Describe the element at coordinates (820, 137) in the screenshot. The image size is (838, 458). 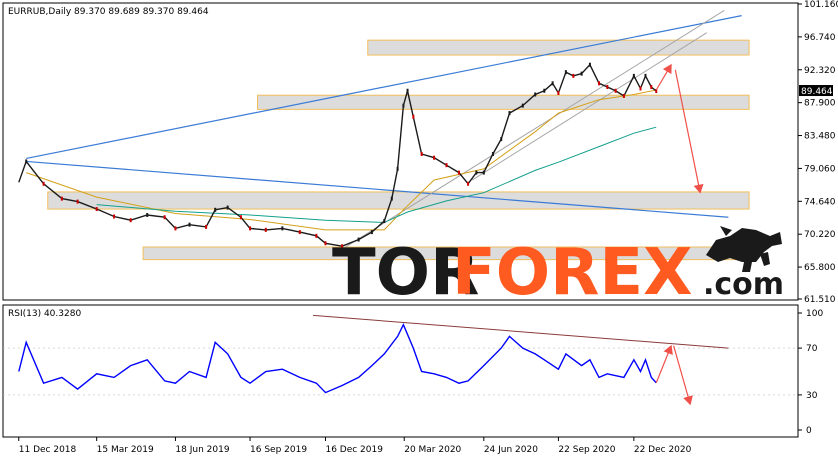
I see `price-tick-label: 83.480` at that location.